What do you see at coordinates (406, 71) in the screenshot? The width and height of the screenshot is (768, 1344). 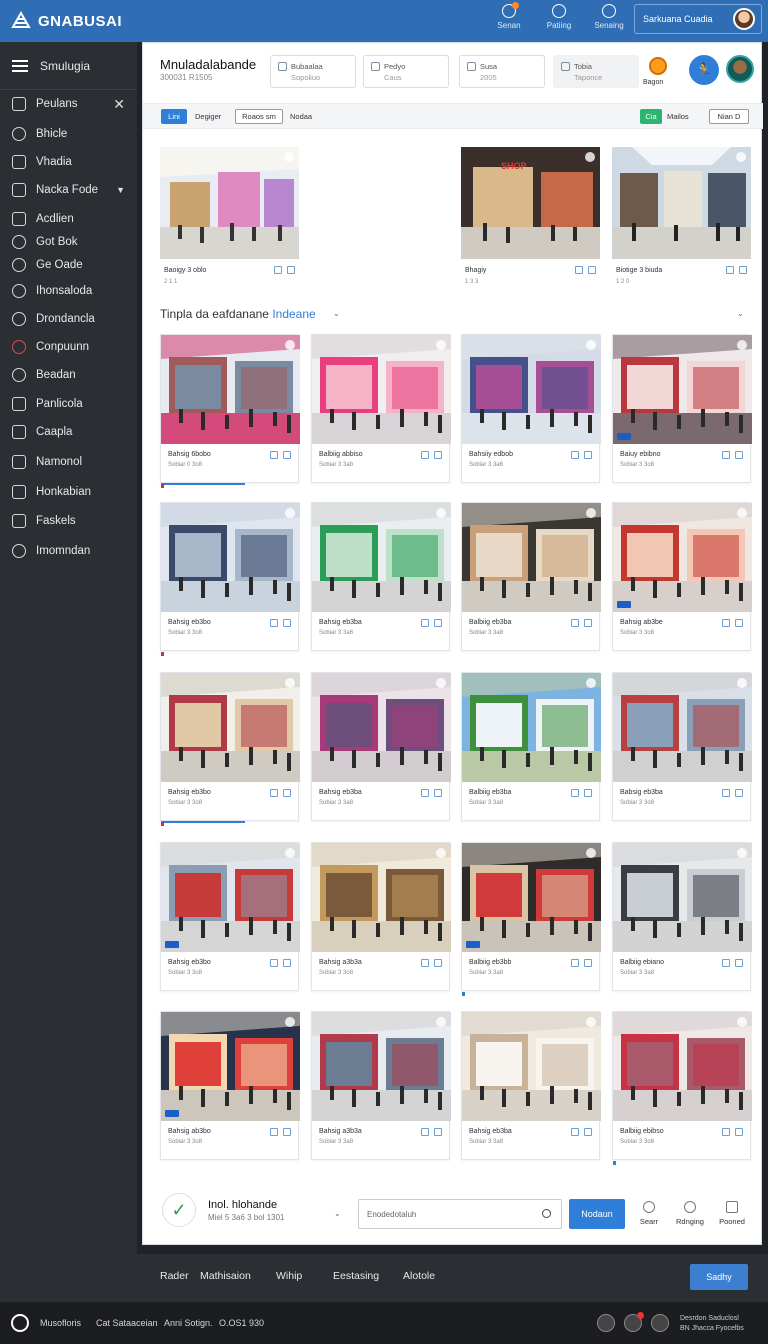 I see `stat-card: Pedyo Caus` at bounding box center [406, 71].